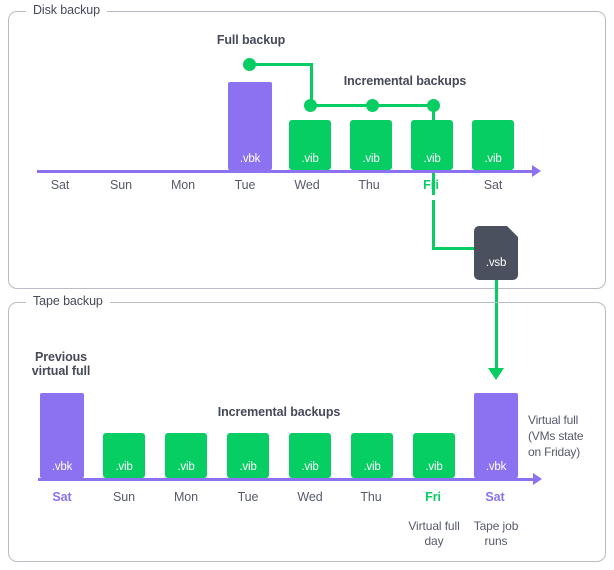 The height and width of the screenshot is (570, 614). What do you see at coordinates (310, 497) in the screenshot?
I see `tape-day-wed: Wed` at bounding box center [310, 497].